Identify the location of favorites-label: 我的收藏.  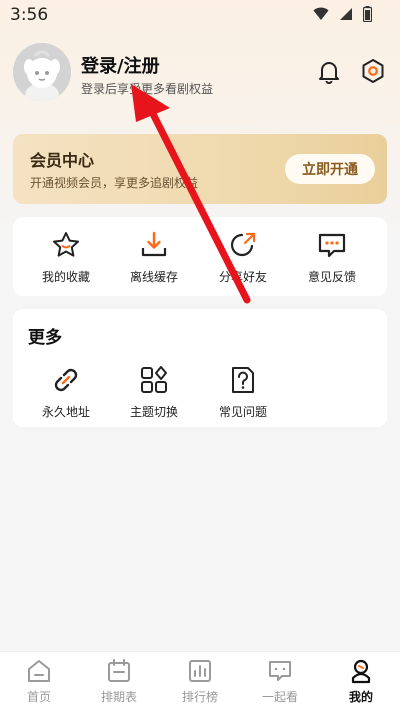
(65, 277).